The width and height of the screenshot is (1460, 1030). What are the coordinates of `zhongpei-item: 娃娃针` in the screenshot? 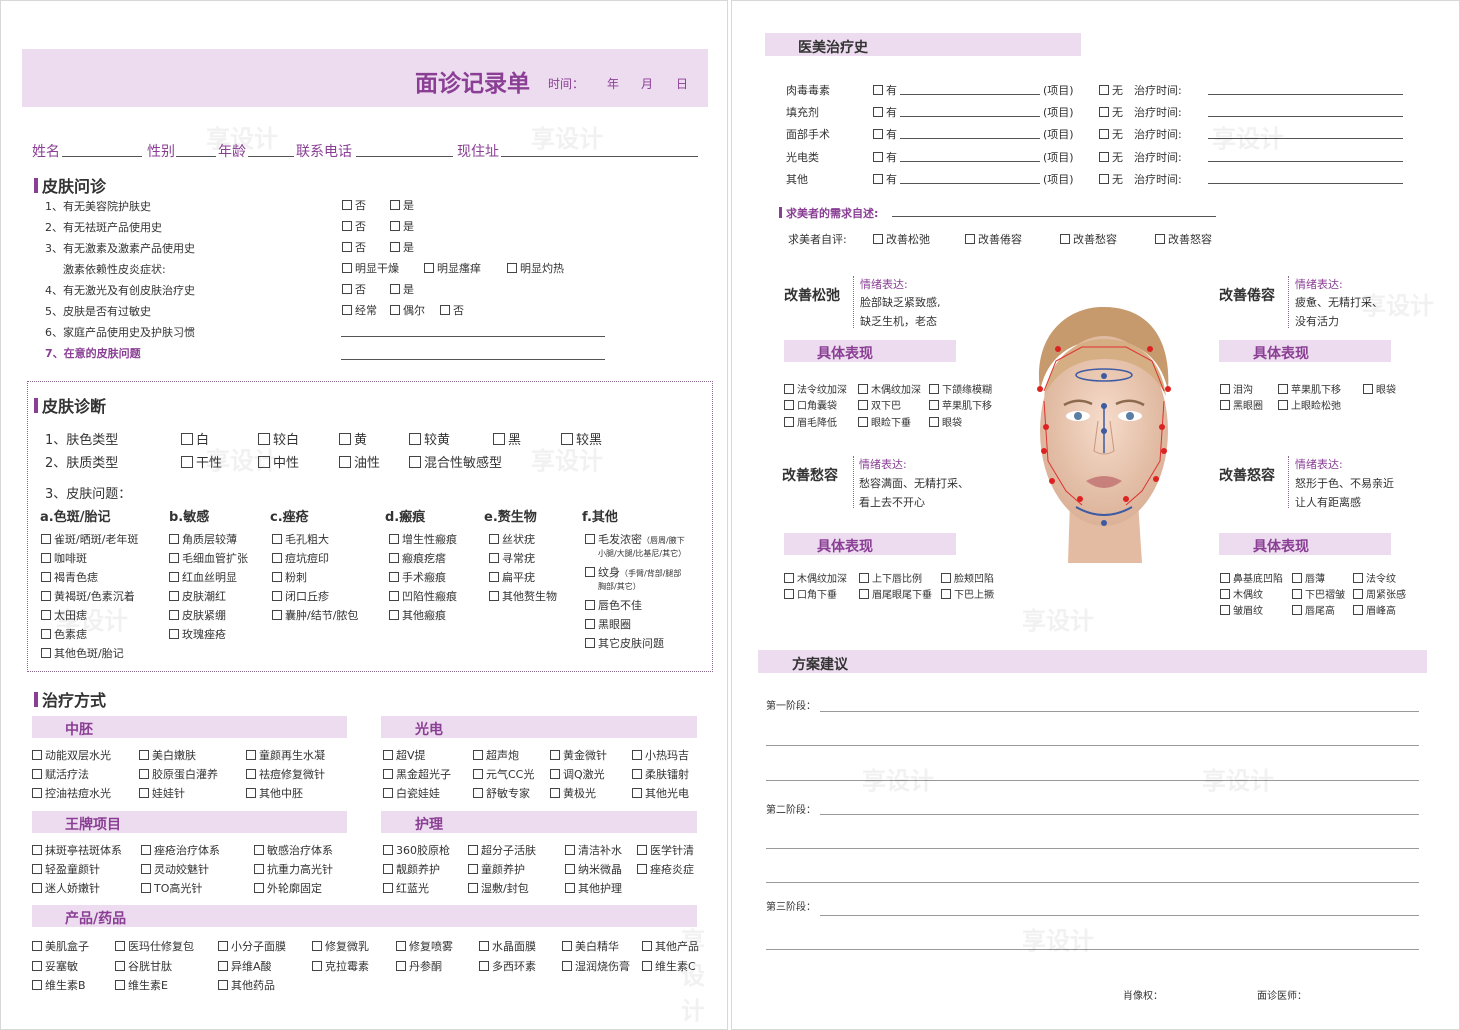 It's located at (162, 793).